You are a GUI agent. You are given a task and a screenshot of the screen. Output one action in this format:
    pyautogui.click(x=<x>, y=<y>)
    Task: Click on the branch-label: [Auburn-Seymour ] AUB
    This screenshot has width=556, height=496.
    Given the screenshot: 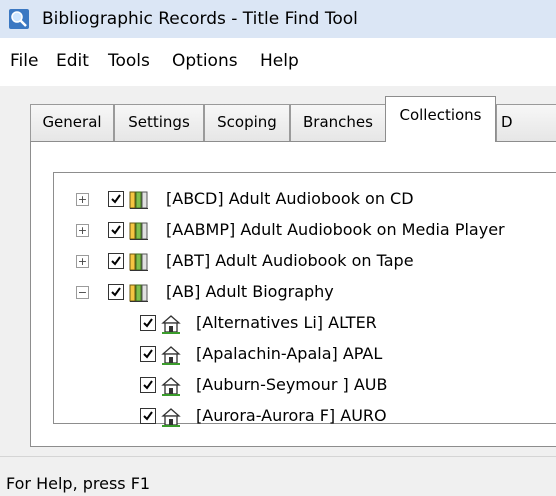 What is the action you would take?
    pyautogui.click(x=291, y=385)
    